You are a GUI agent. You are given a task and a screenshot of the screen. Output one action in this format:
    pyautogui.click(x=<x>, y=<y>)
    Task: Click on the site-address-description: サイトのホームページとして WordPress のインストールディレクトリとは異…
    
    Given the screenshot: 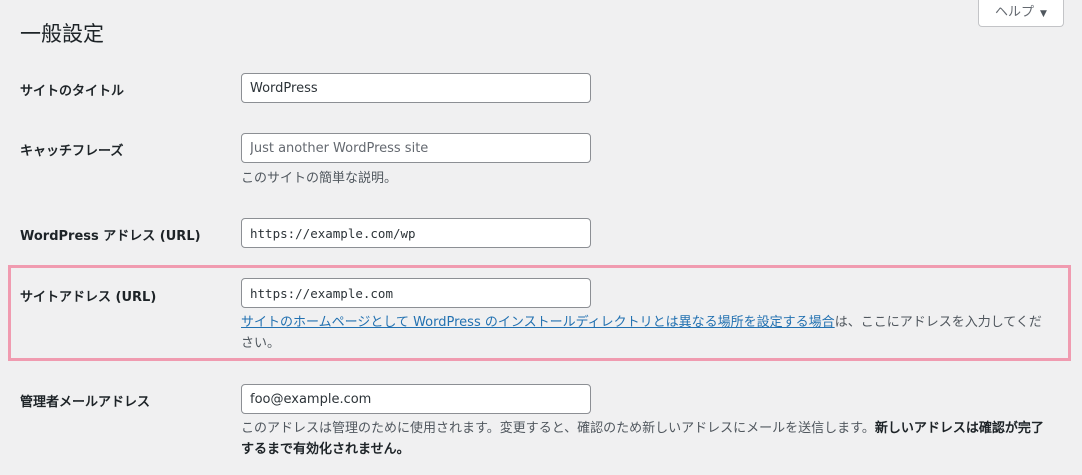 What is the action you would take?
    pyautogui.click(x=646, y=333)
    